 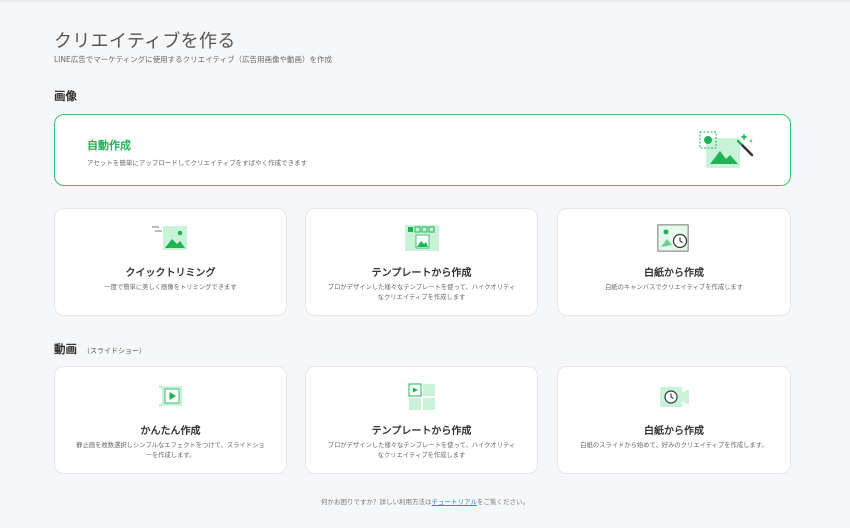 I want to click on blank-canvas-clock-icon, so click(x=674, y=240).